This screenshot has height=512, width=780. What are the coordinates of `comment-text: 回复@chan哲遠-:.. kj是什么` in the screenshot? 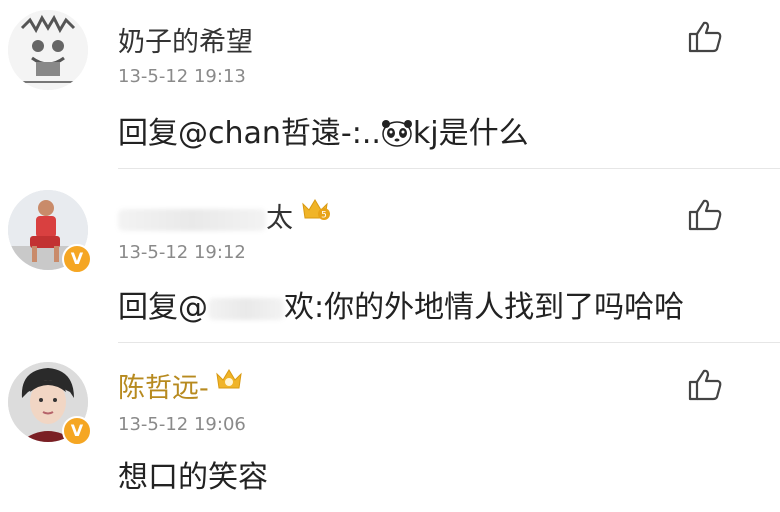 It's located at (323, 130).